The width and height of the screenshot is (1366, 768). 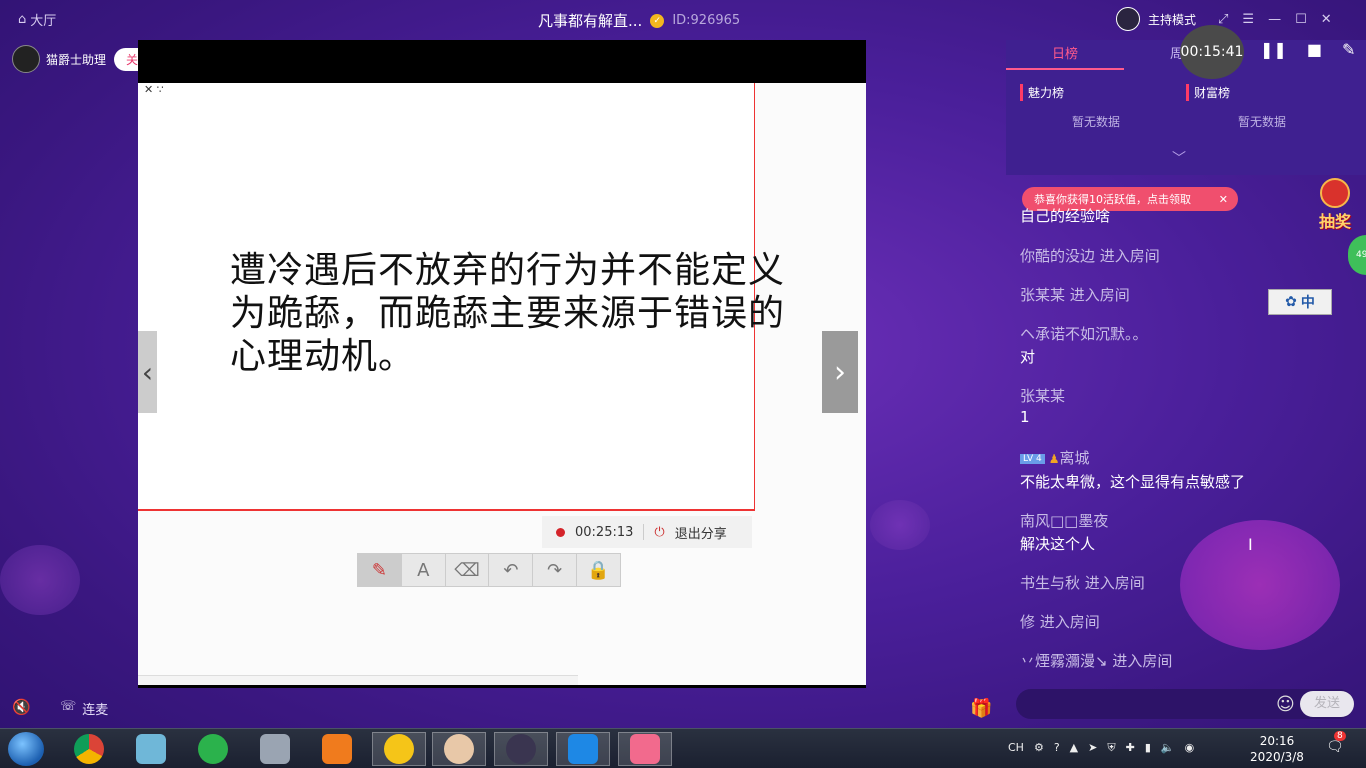 What do you see at coordinates (1190, 748) in the screenshot?
I see `media-icon: ◉` at bounding box center [1190, 748].